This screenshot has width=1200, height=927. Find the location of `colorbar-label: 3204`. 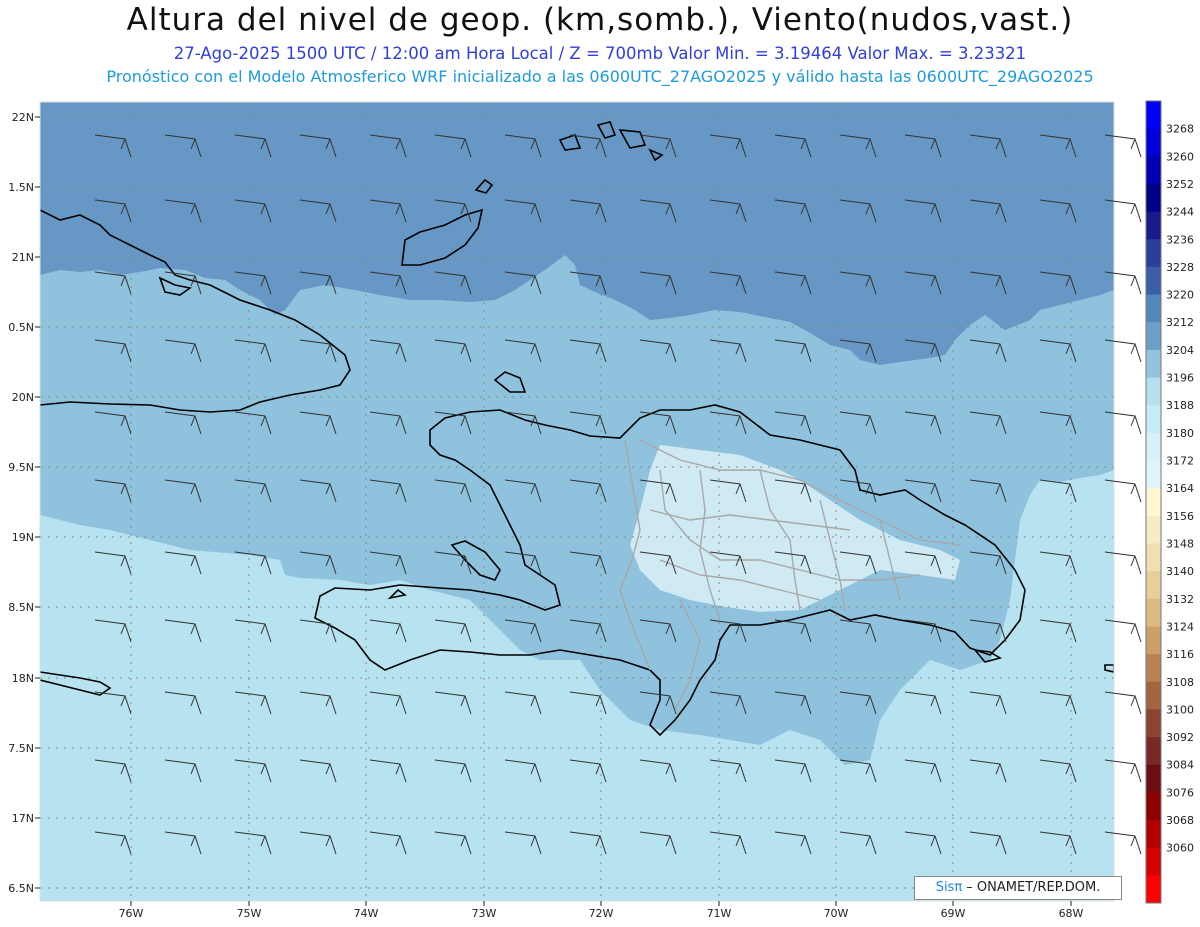

colorbar-label: 3204 is located at coordinates (1180, 350).